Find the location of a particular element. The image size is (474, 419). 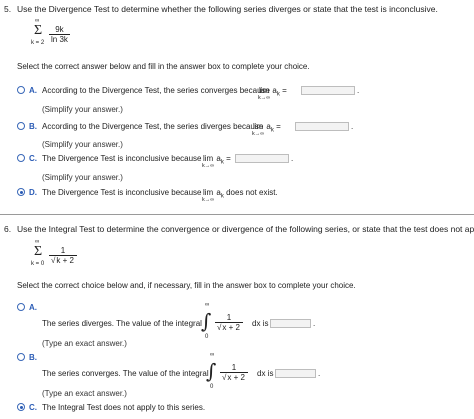

q5-option-b-limit: lim k→∞ ak = is located at coordinates (266, 129).